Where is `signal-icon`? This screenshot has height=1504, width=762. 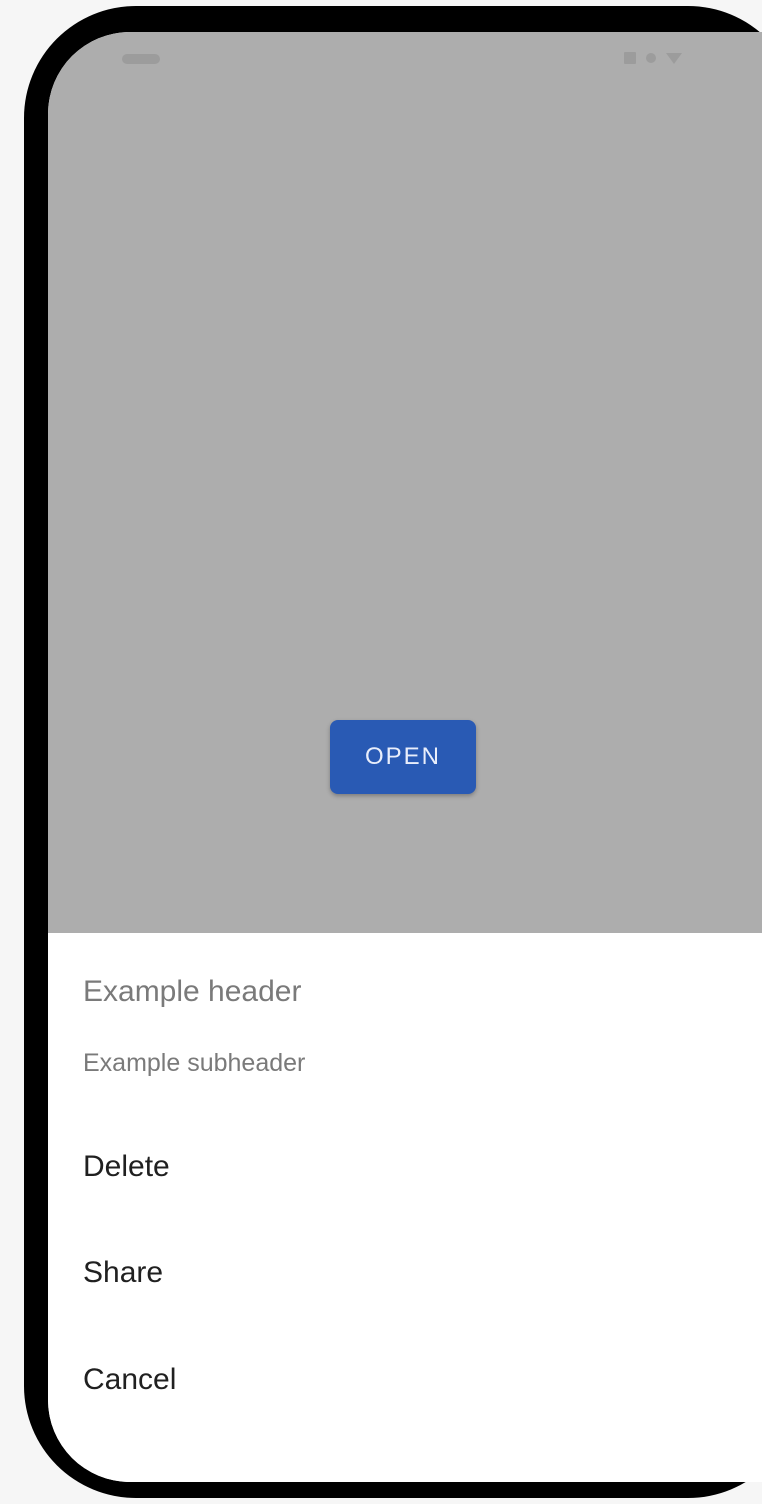 signal-icon is located at coordinates (651, 58).